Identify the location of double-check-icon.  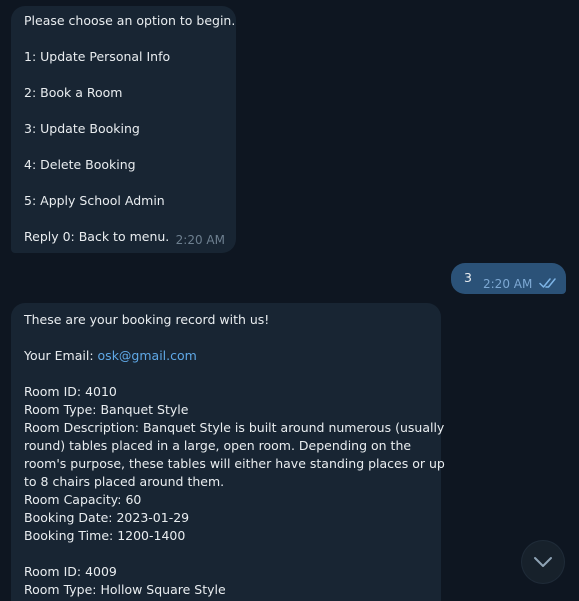
(548, 285).